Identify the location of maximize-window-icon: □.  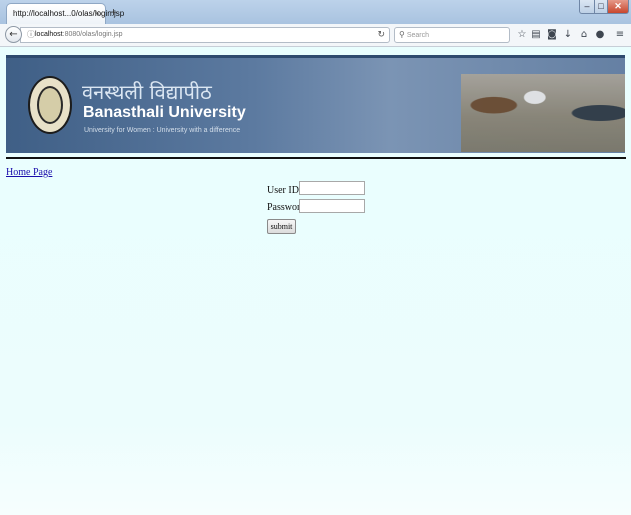
(601, 7).